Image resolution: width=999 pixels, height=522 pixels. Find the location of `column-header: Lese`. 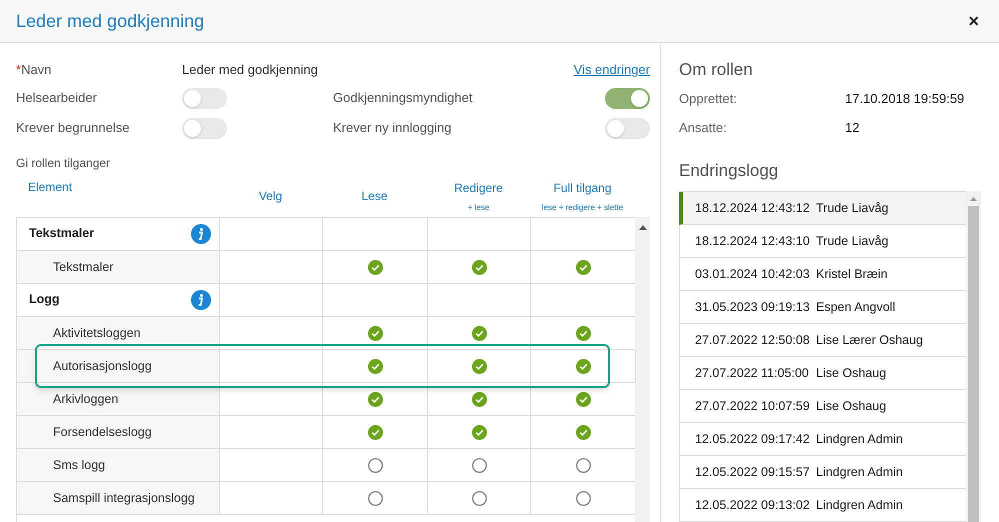

column-header: Lese is located at coordinates (374, 196).